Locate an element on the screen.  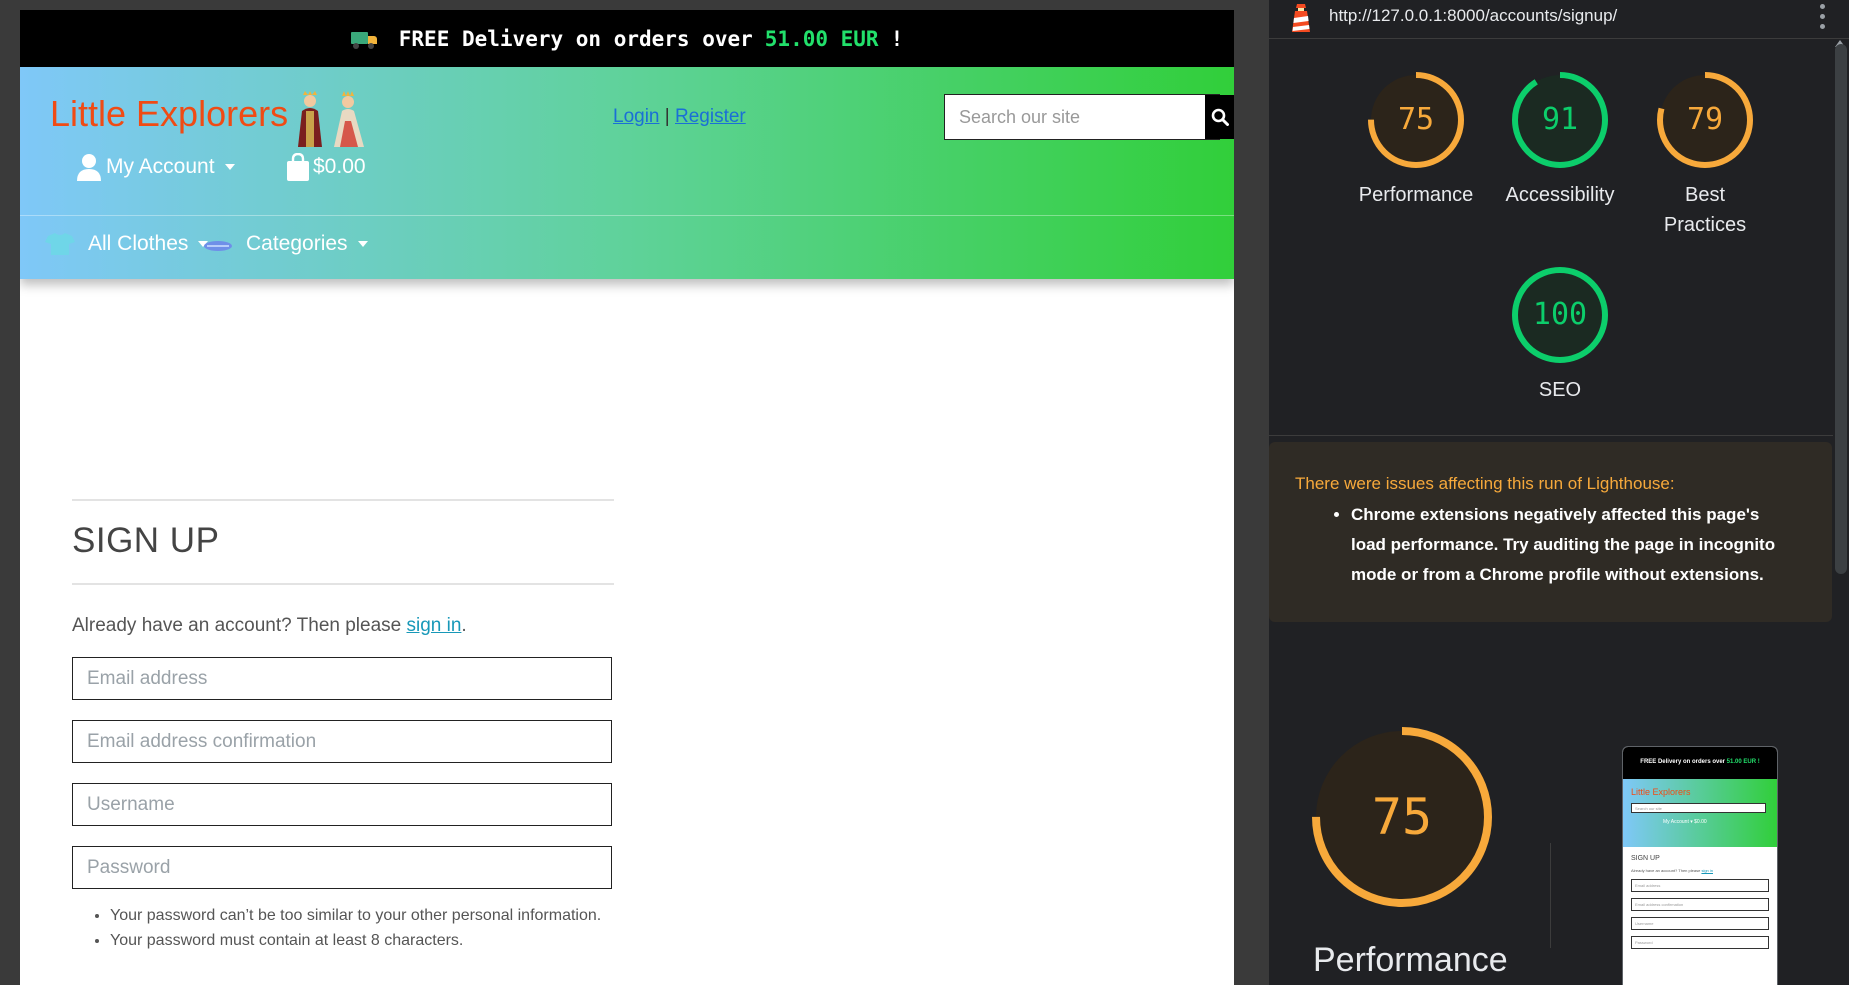
gauge-accessibility: 91 Accessibility is located at coordinates (1560, 140).